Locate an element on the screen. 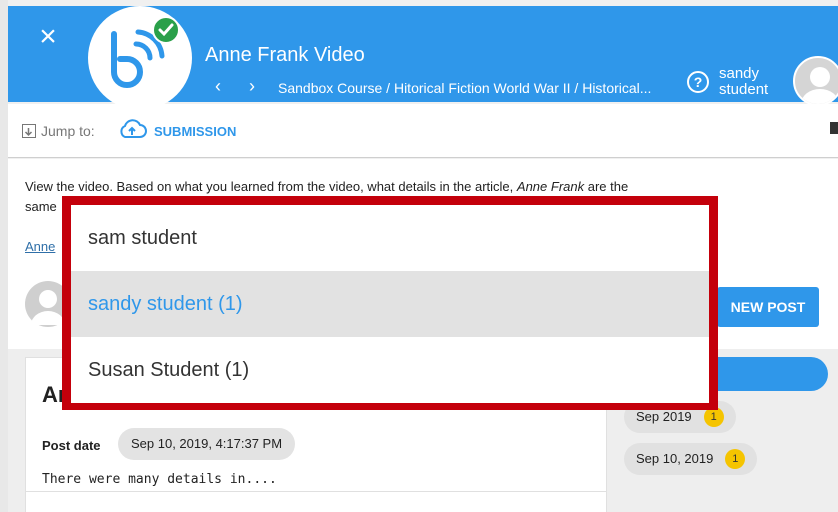  count-badge: 1 is located at coordinates (735, 458).